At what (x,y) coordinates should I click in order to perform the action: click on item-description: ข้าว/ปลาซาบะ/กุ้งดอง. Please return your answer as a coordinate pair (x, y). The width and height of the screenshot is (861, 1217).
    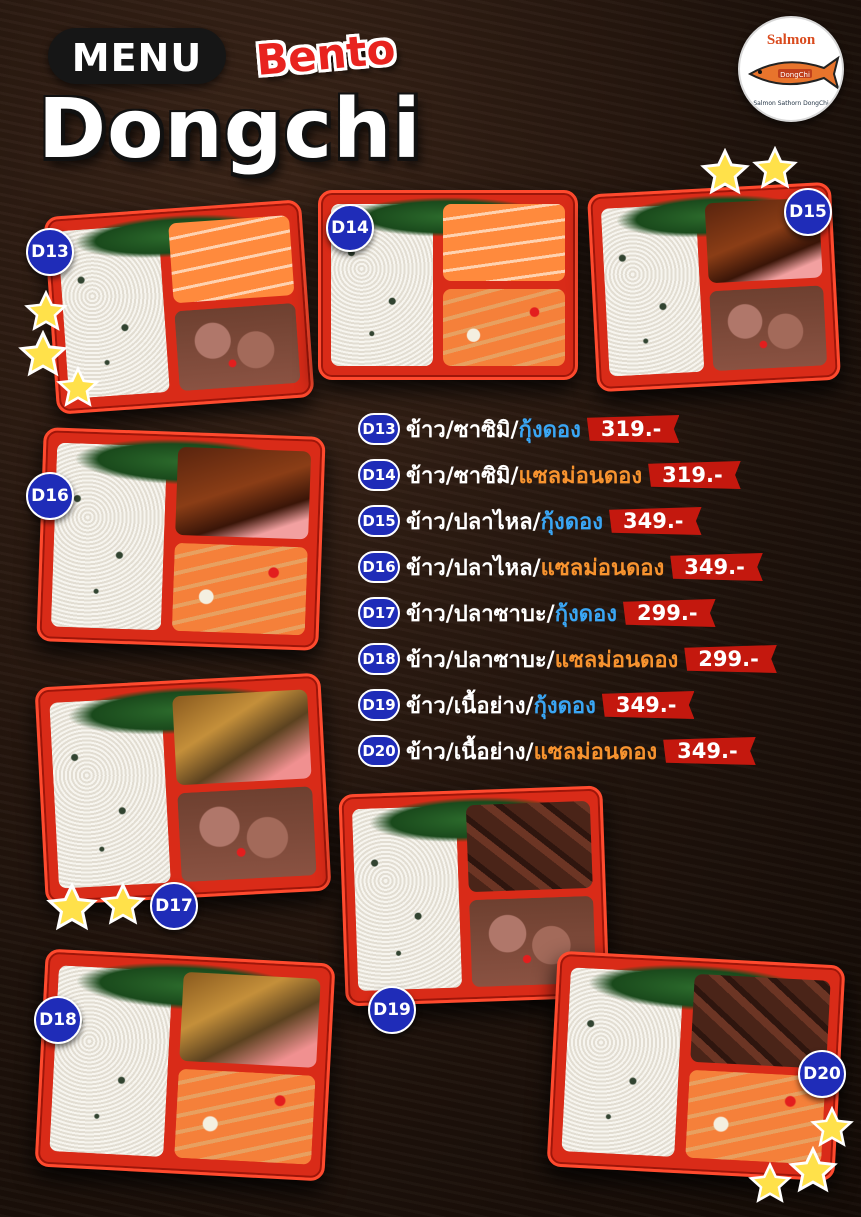
    Looking at the image, I should click on (511, 613).